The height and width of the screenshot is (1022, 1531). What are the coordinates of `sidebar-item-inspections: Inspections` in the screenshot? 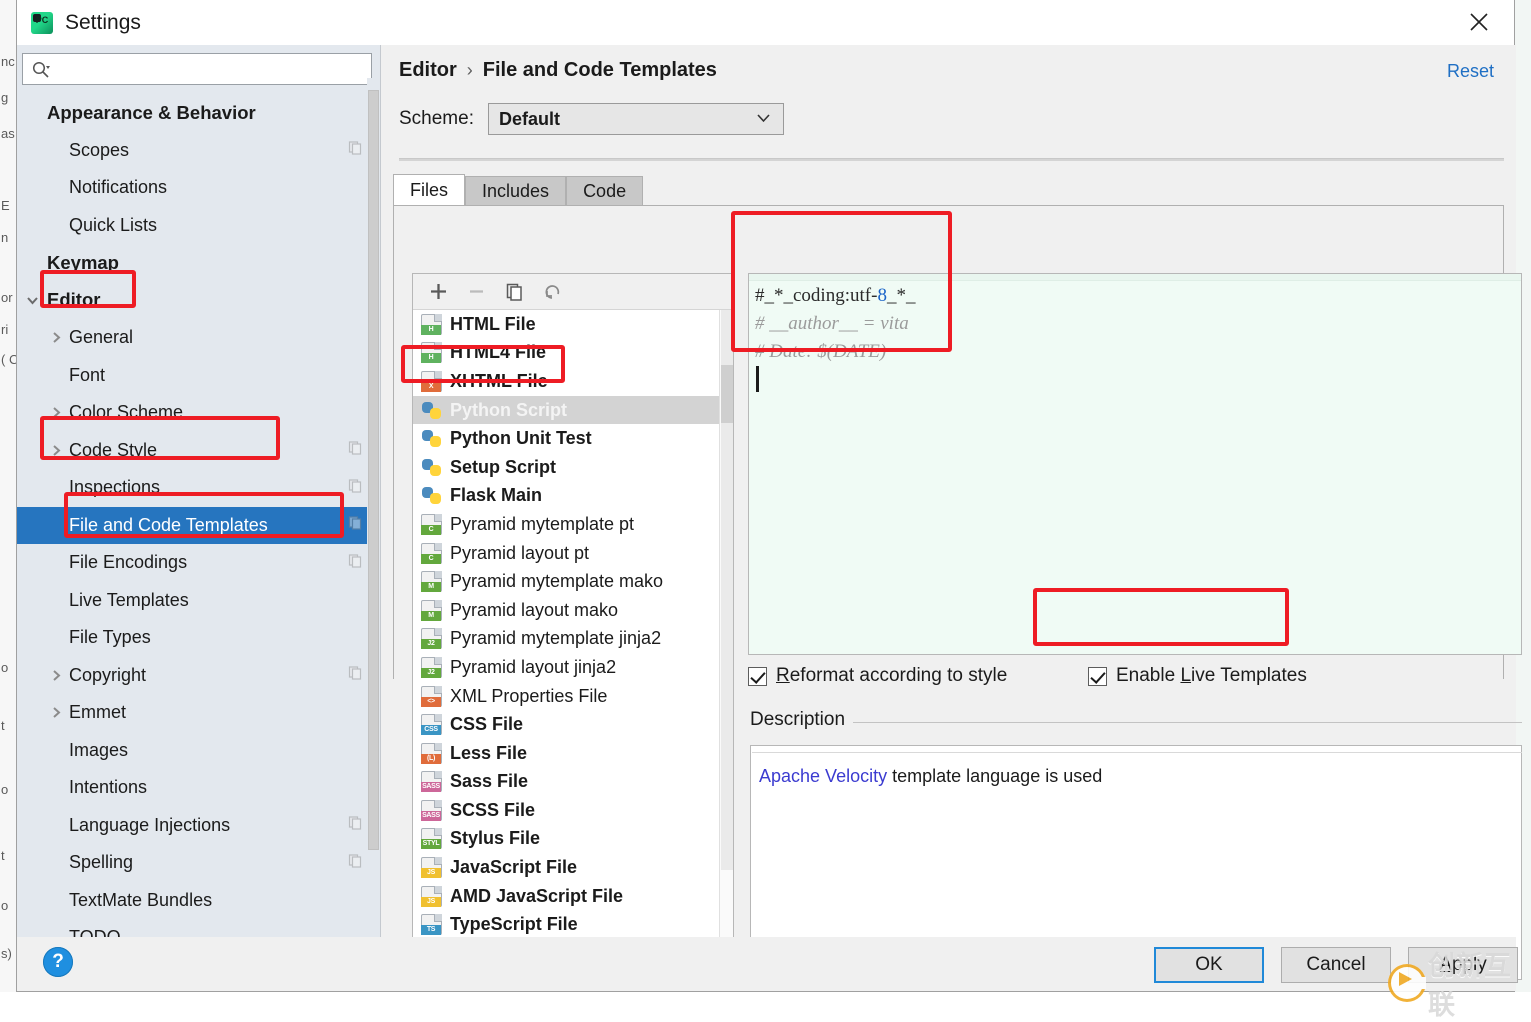 It's located at (198, 488).